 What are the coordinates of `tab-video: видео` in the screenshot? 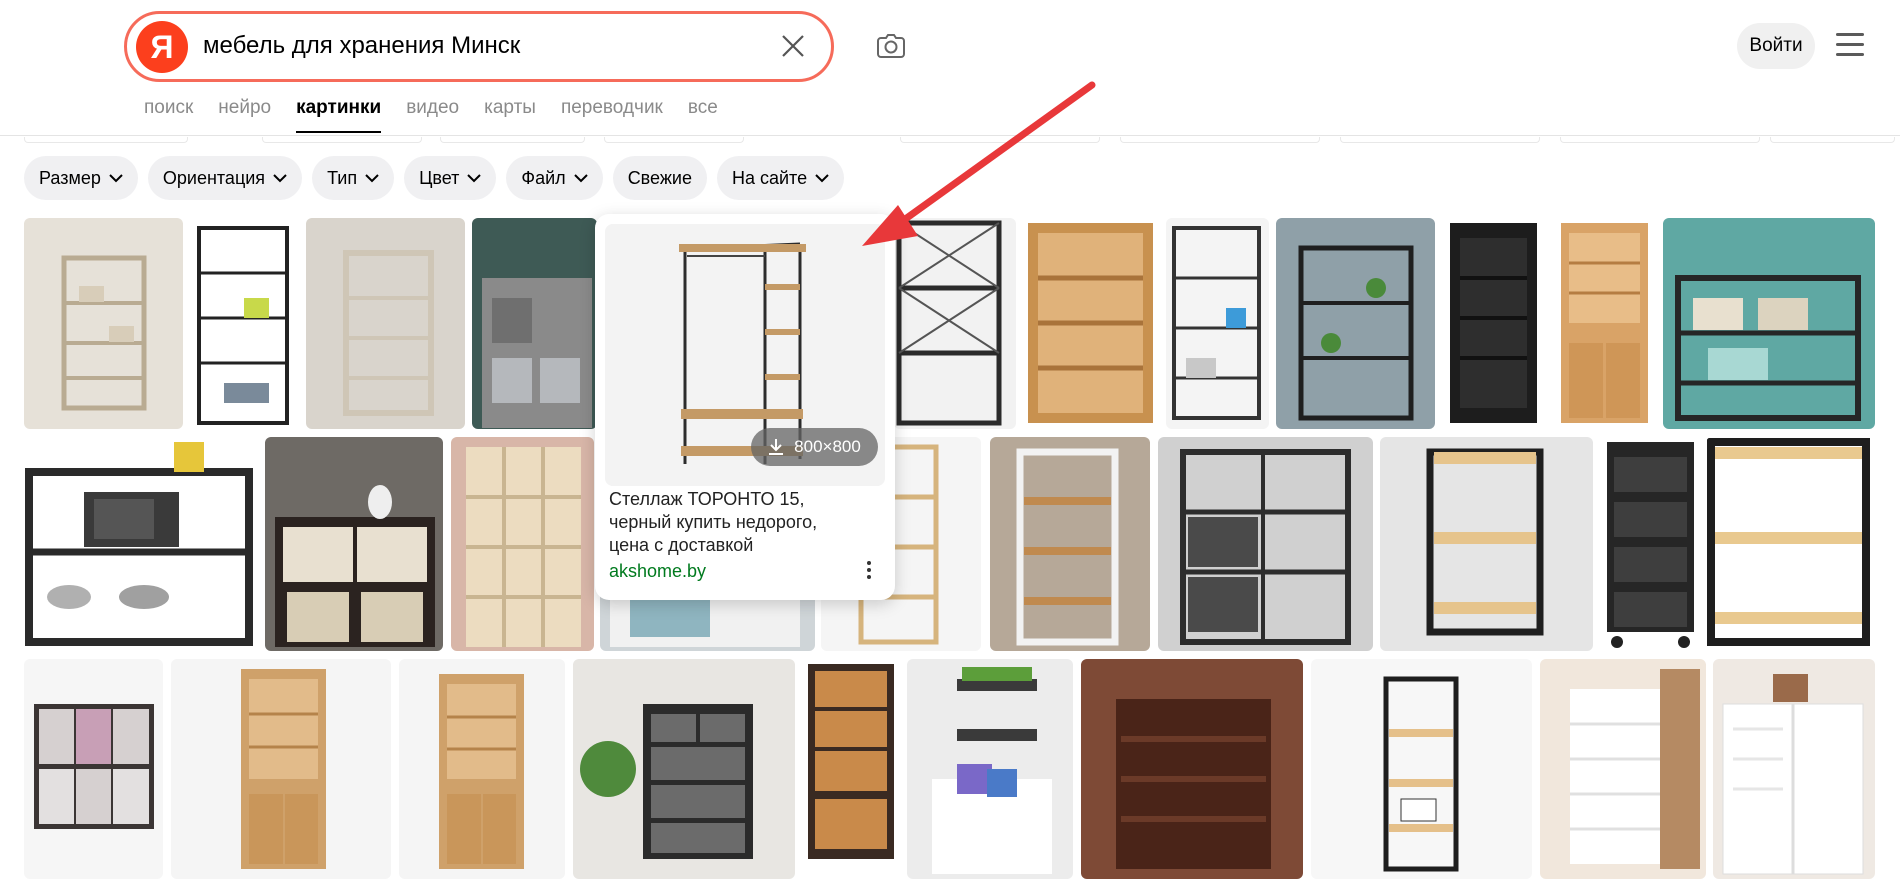 It's located at (432, 115).